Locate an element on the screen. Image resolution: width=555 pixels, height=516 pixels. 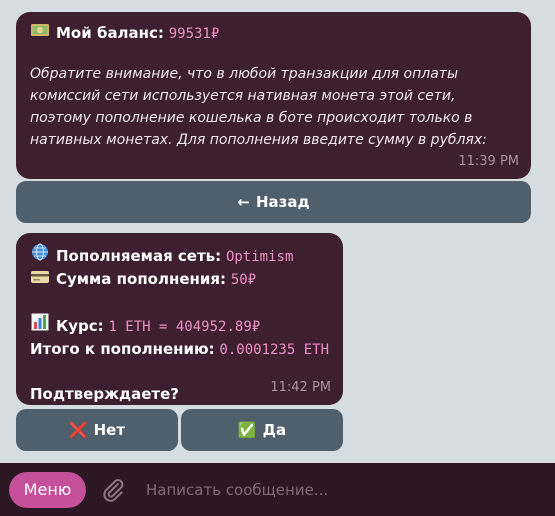
total-line: Итого к пополнению: 0.0001235 ETH is located at coordinates (179, 349).